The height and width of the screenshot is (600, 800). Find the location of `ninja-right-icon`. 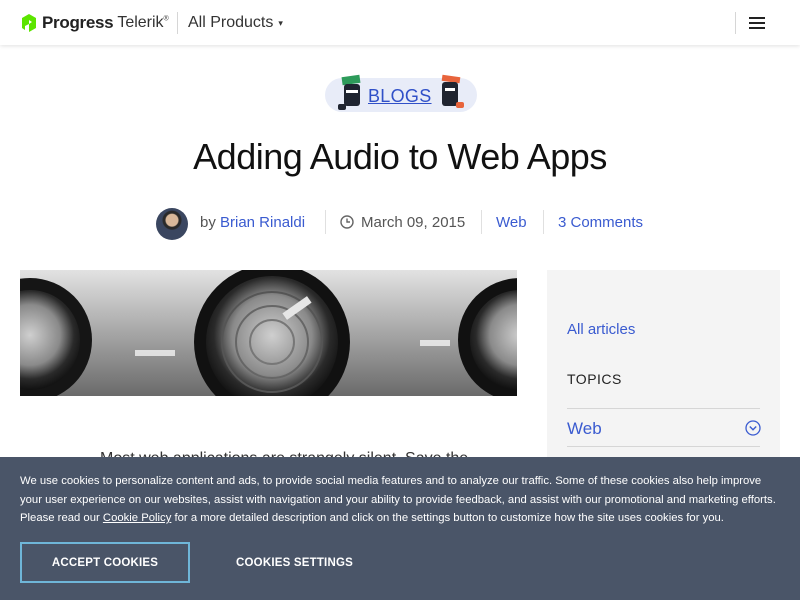

ninja-right-icon is located at coordinates (452, 91).